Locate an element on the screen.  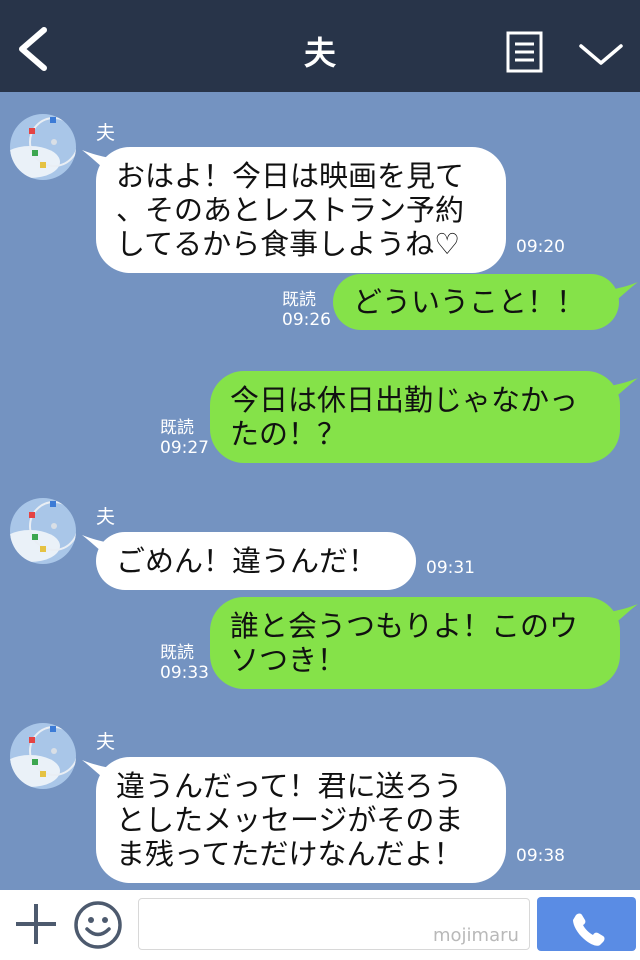
message-read-status: 既読 09:33 is located at coordinates (184, 663).